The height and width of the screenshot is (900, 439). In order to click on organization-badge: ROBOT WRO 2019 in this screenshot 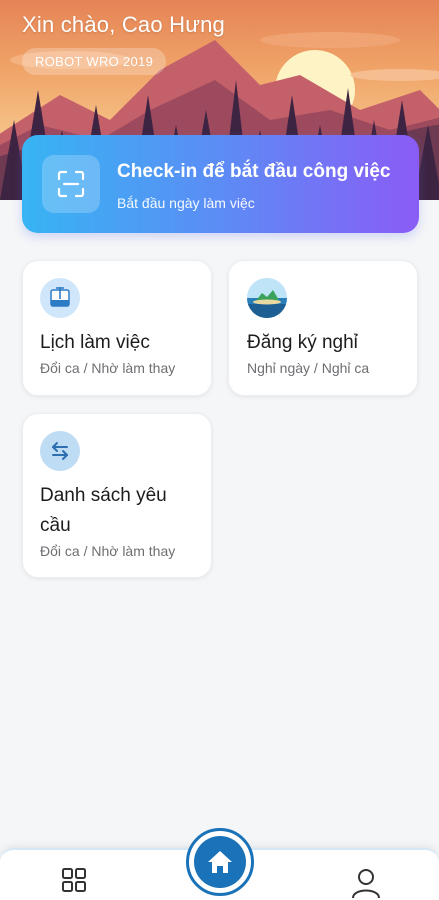, I will do `click(94, 61)`.